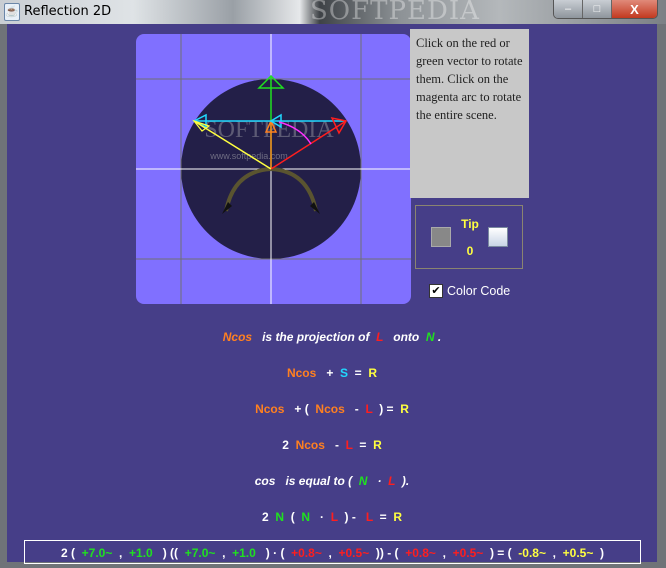 This screenshot has height=568, width=666. I want to click on r-y-value: +0.5~, so click(578, 553).